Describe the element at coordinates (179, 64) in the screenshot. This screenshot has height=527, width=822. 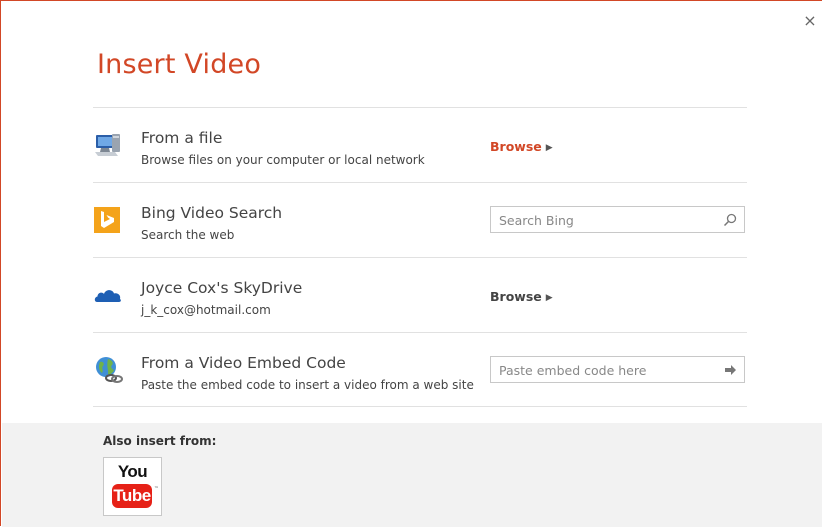
I see `dialog-title: Insert Video` at that location.